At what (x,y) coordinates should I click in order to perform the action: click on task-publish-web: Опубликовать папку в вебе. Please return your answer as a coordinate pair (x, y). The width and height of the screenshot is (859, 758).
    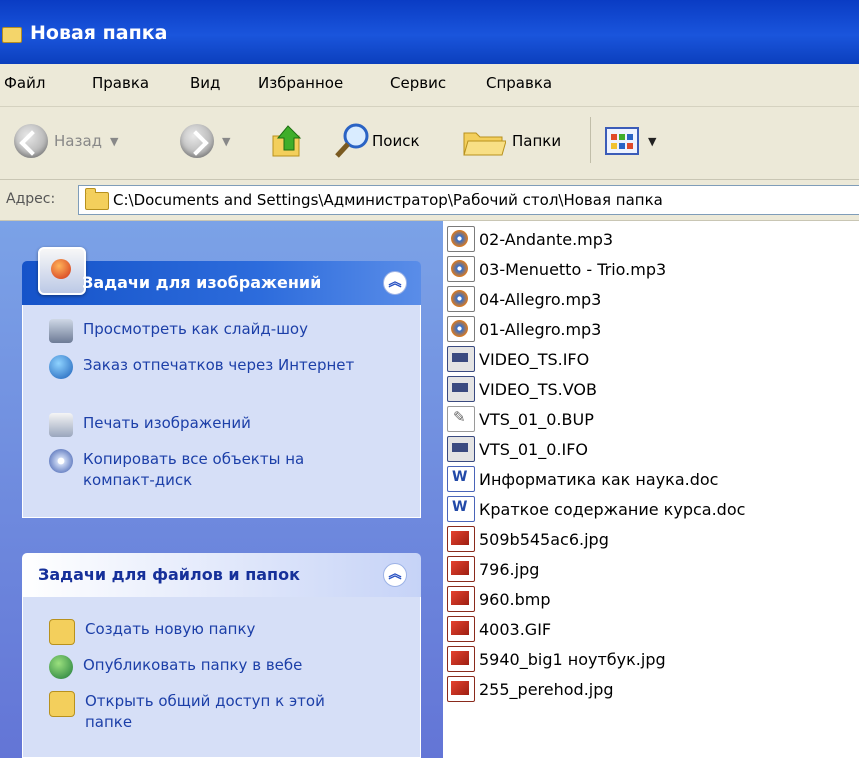
    Looking at the image, I should click on (211, 667).